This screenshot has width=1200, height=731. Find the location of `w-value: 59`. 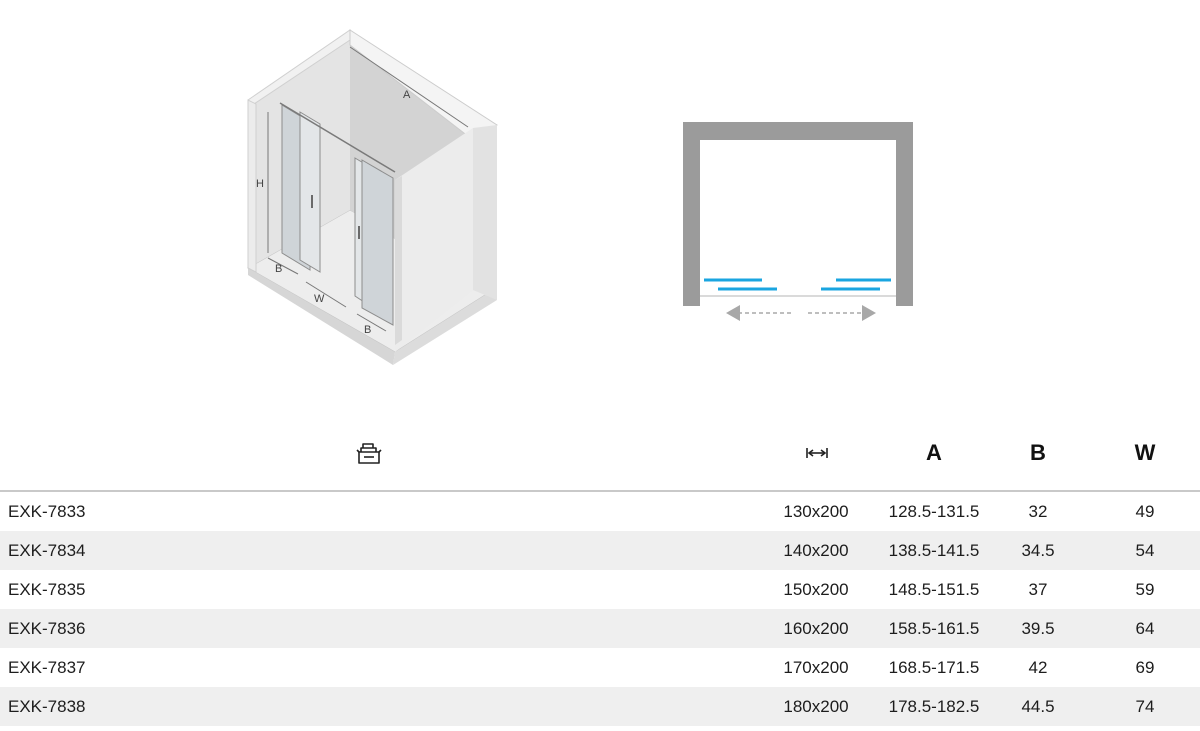

w-value: 59 is located at coordinates (1145, 589).